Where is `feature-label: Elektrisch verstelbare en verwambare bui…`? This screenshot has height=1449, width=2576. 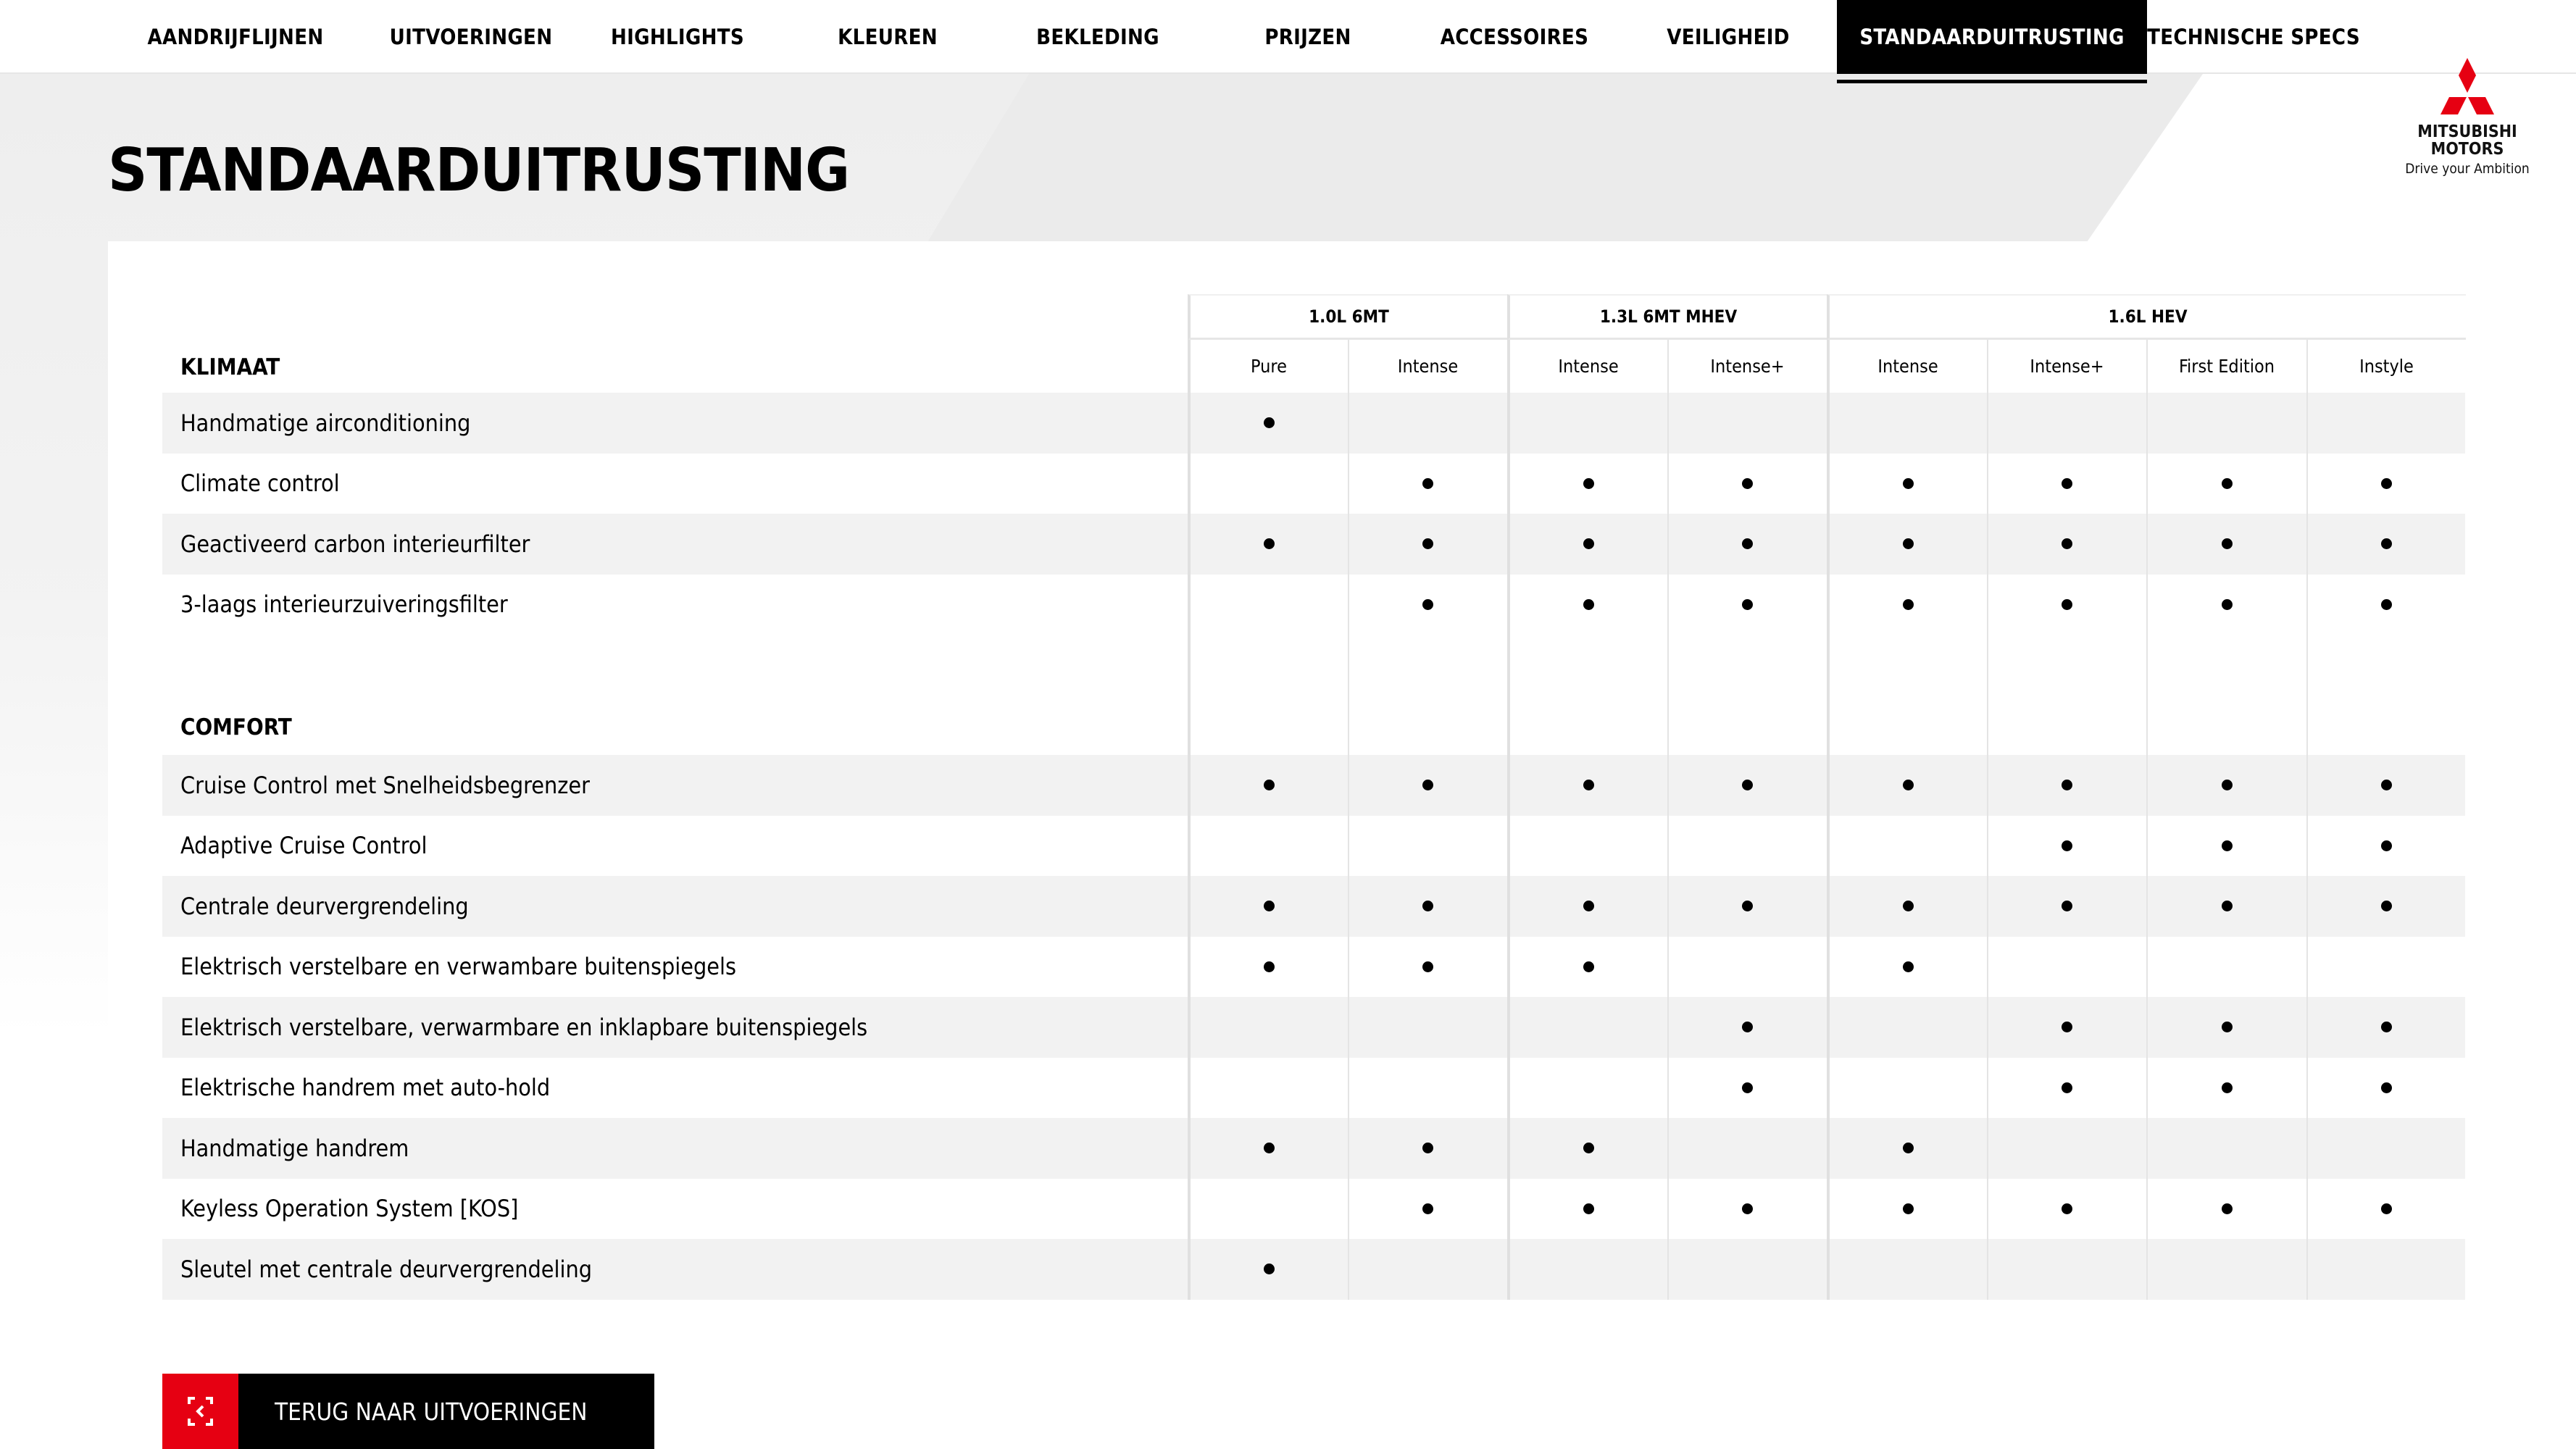
feature-label: Elektrisch verstelbare en verwambare bui… is located at coordinates (458, 967).